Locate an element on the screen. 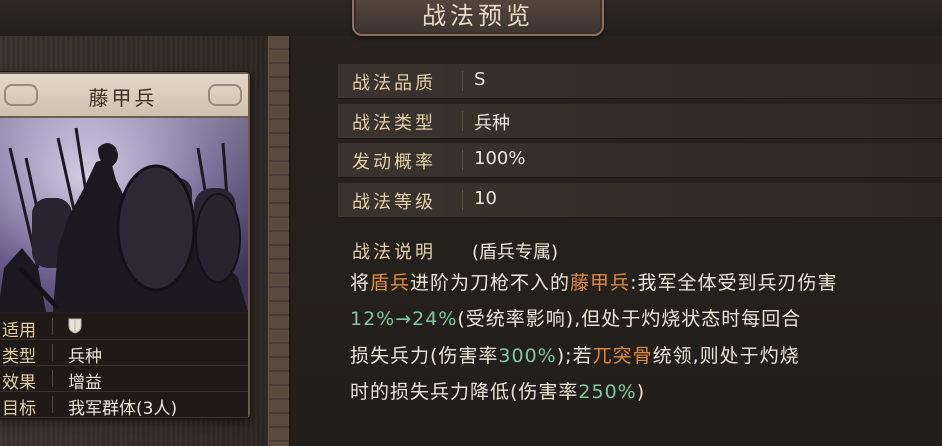  info-value: 兵种 is located at coordinates (492, 123).